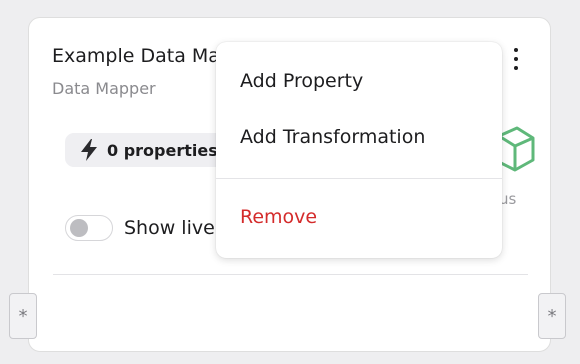 This screenshot has height=364, width=580. I want to click on menu-item-add-property: Add Property, so click(301, 81).